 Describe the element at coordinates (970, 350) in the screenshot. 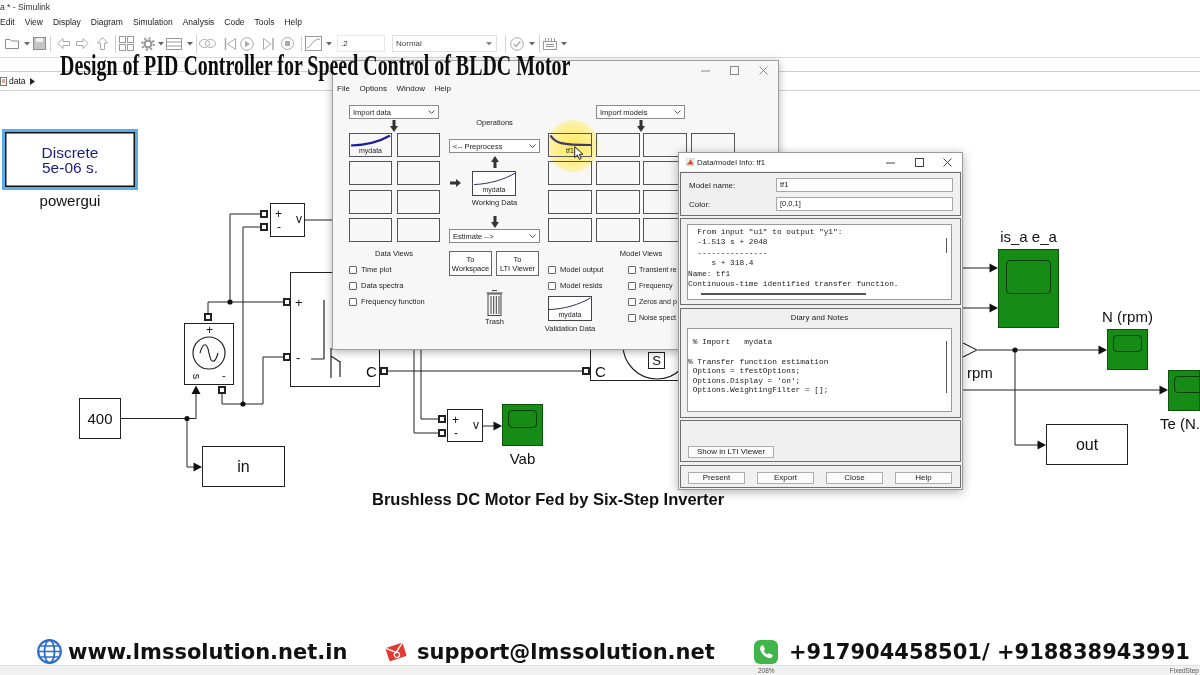

I see `port-chevron-icon` at that location.